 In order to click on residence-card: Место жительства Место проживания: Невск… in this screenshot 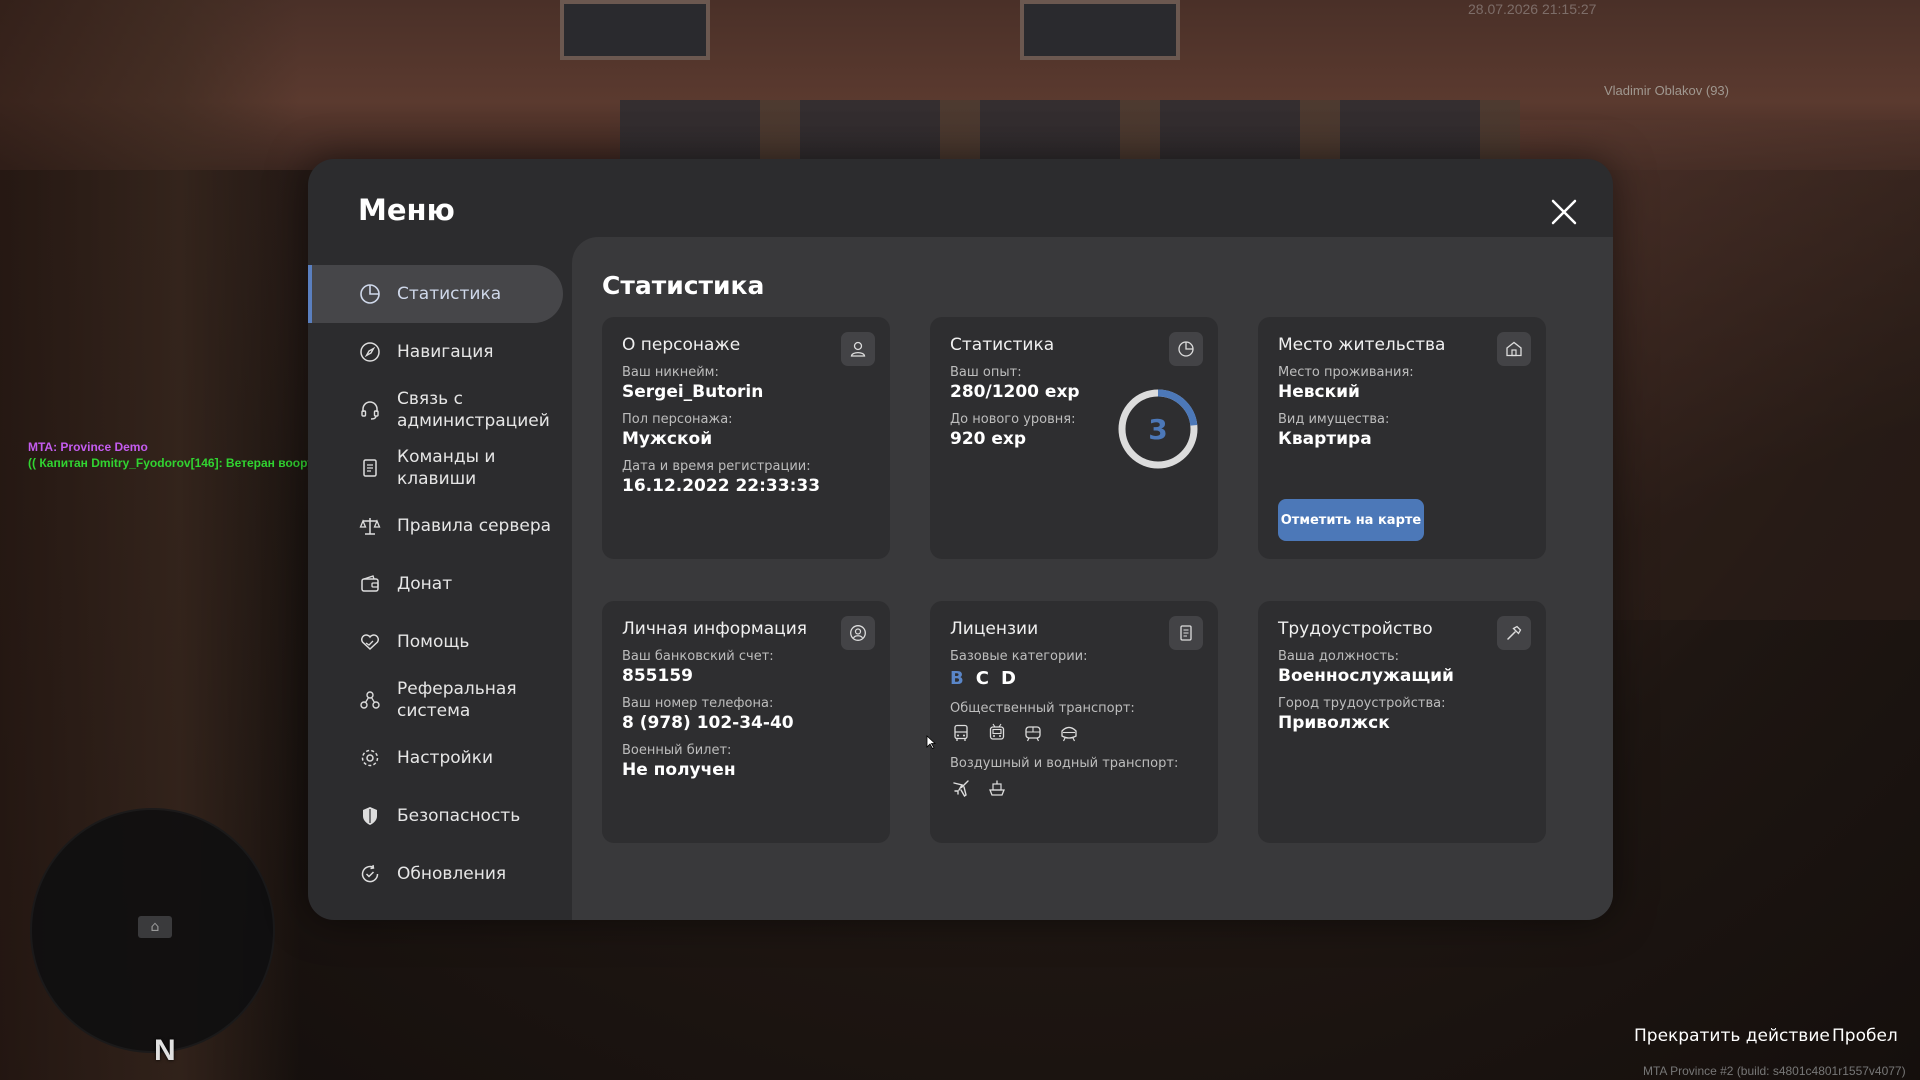, I will do `click(1402, 438)`.